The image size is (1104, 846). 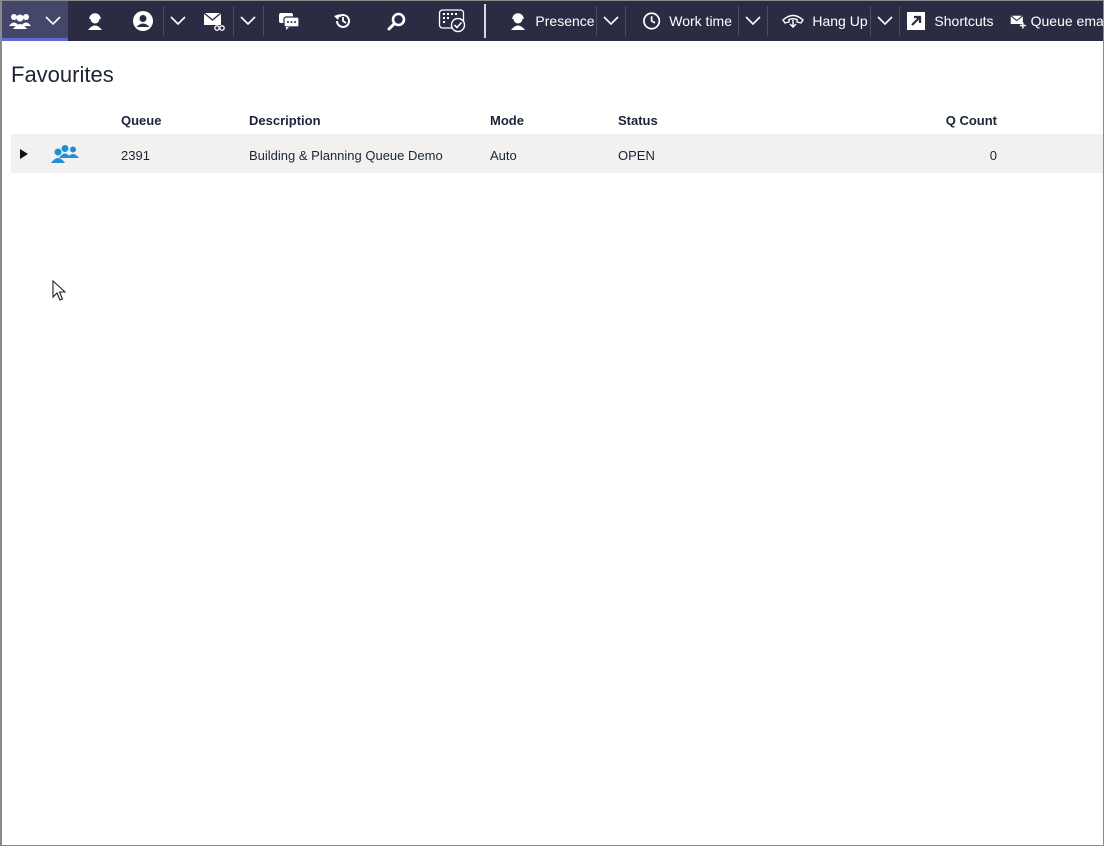 What do you see at coordinates (507, 120) in the screenshot?
I see `column-header-mode: Mode` at bounding box center [507, 120].